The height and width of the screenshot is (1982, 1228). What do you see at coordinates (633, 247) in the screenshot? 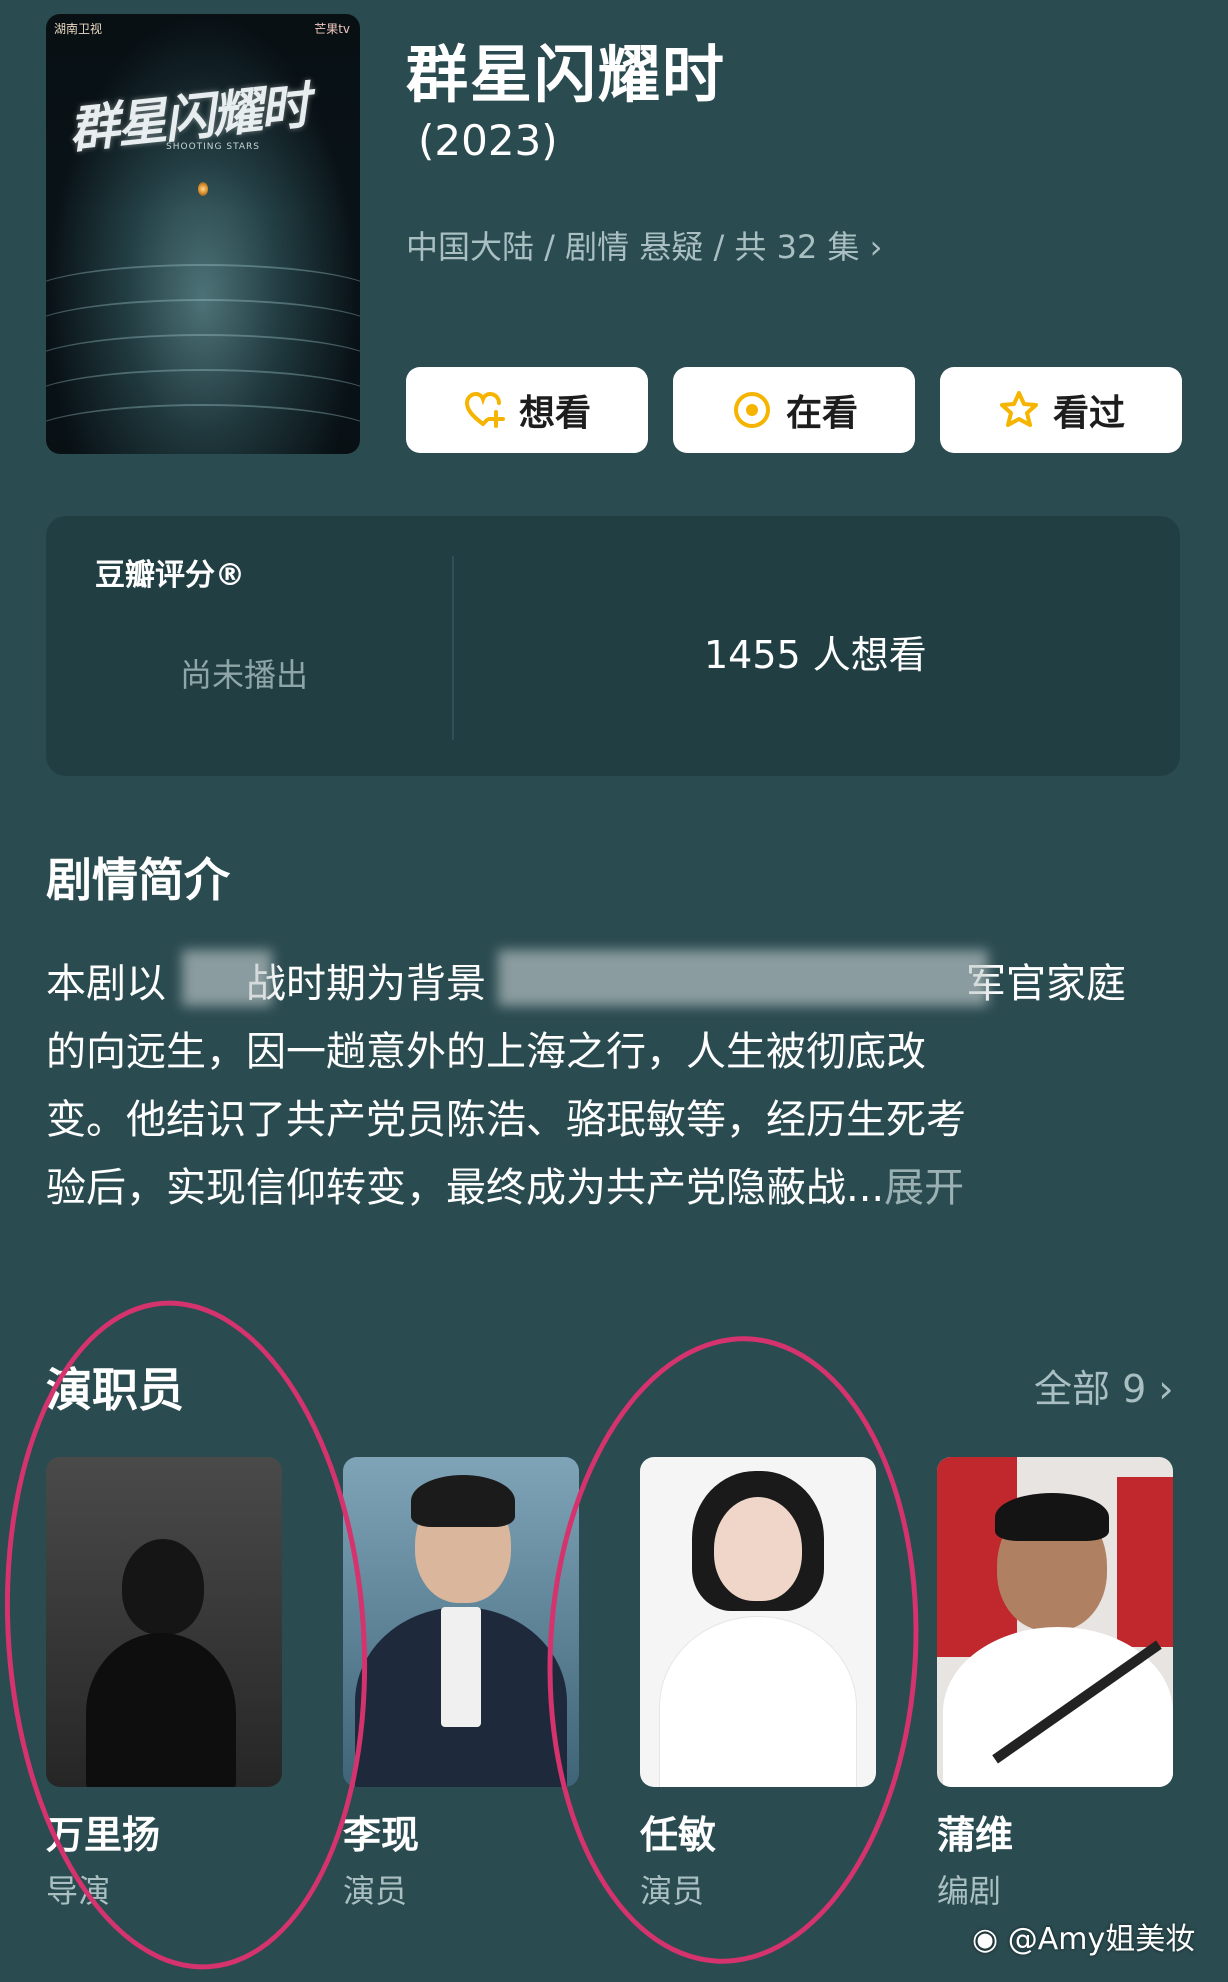
I see `show-meta-text: 中国大陆 / 剧情 悬疑 / 共 32 集` at bounding box center [633, 247].